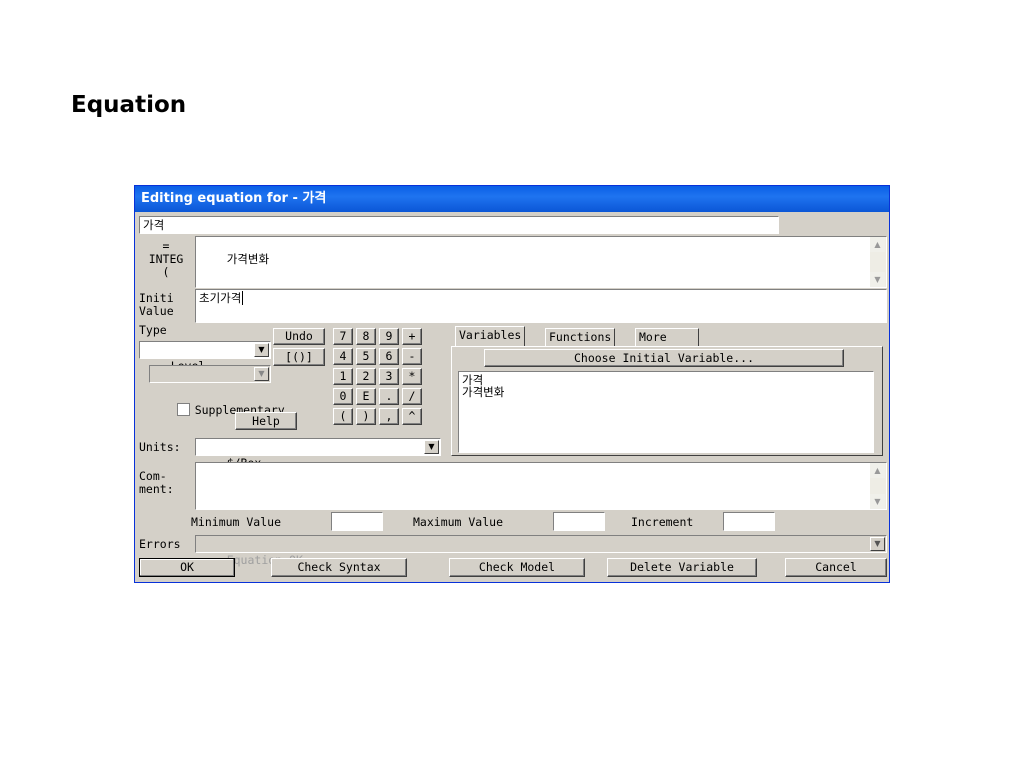  I want to click on window-title: Editing equation for - 가격, so click(512, 199).